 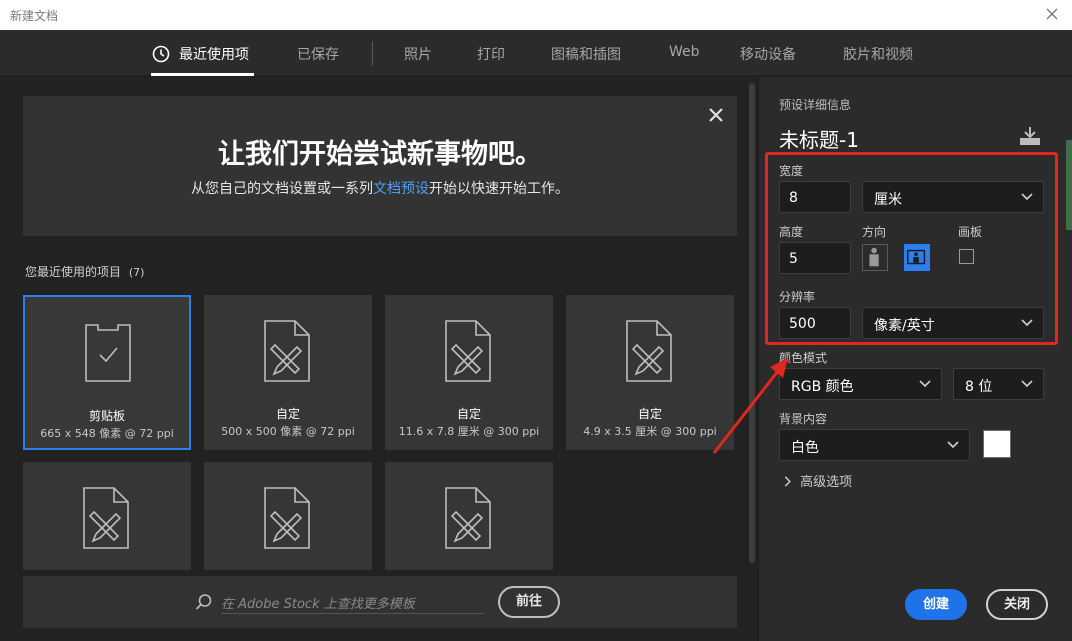 I want to click on tab-web: Web, so click(x=684, y=52).